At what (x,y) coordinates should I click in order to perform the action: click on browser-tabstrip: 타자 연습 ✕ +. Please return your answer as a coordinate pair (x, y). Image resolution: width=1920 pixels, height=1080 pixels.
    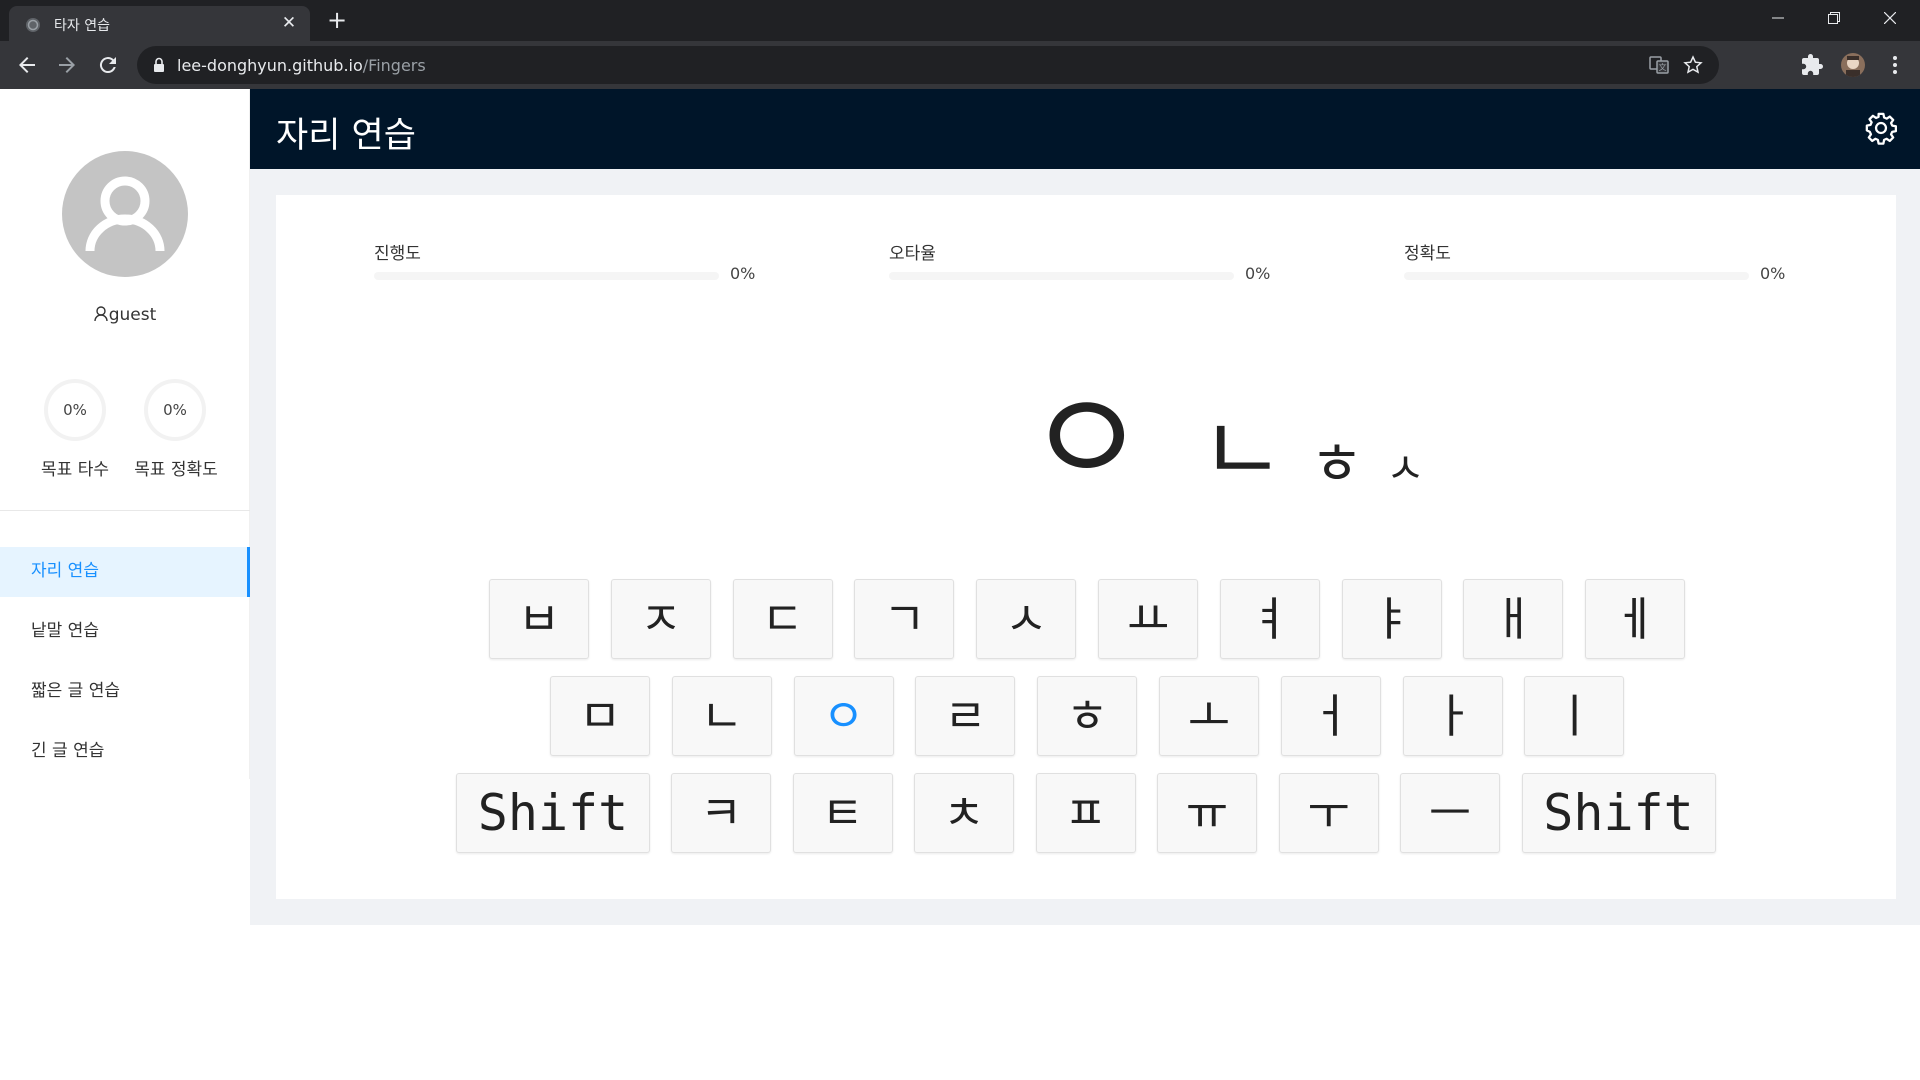
    Looking at the image, I should click on (960, 20).